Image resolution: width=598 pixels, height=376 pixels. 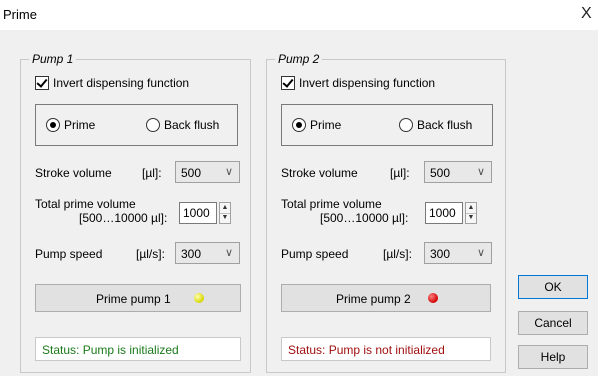 I want to click on prime-pump-2-button: Prime pump 2, so click(x=386, y=298).